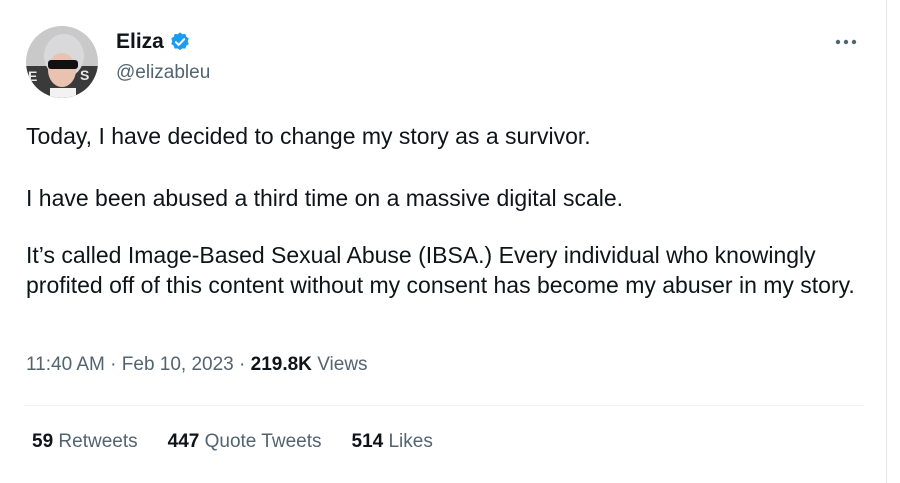 The image size is (900, 483). I want to click on avatar-image: E S, so click(62, 62).